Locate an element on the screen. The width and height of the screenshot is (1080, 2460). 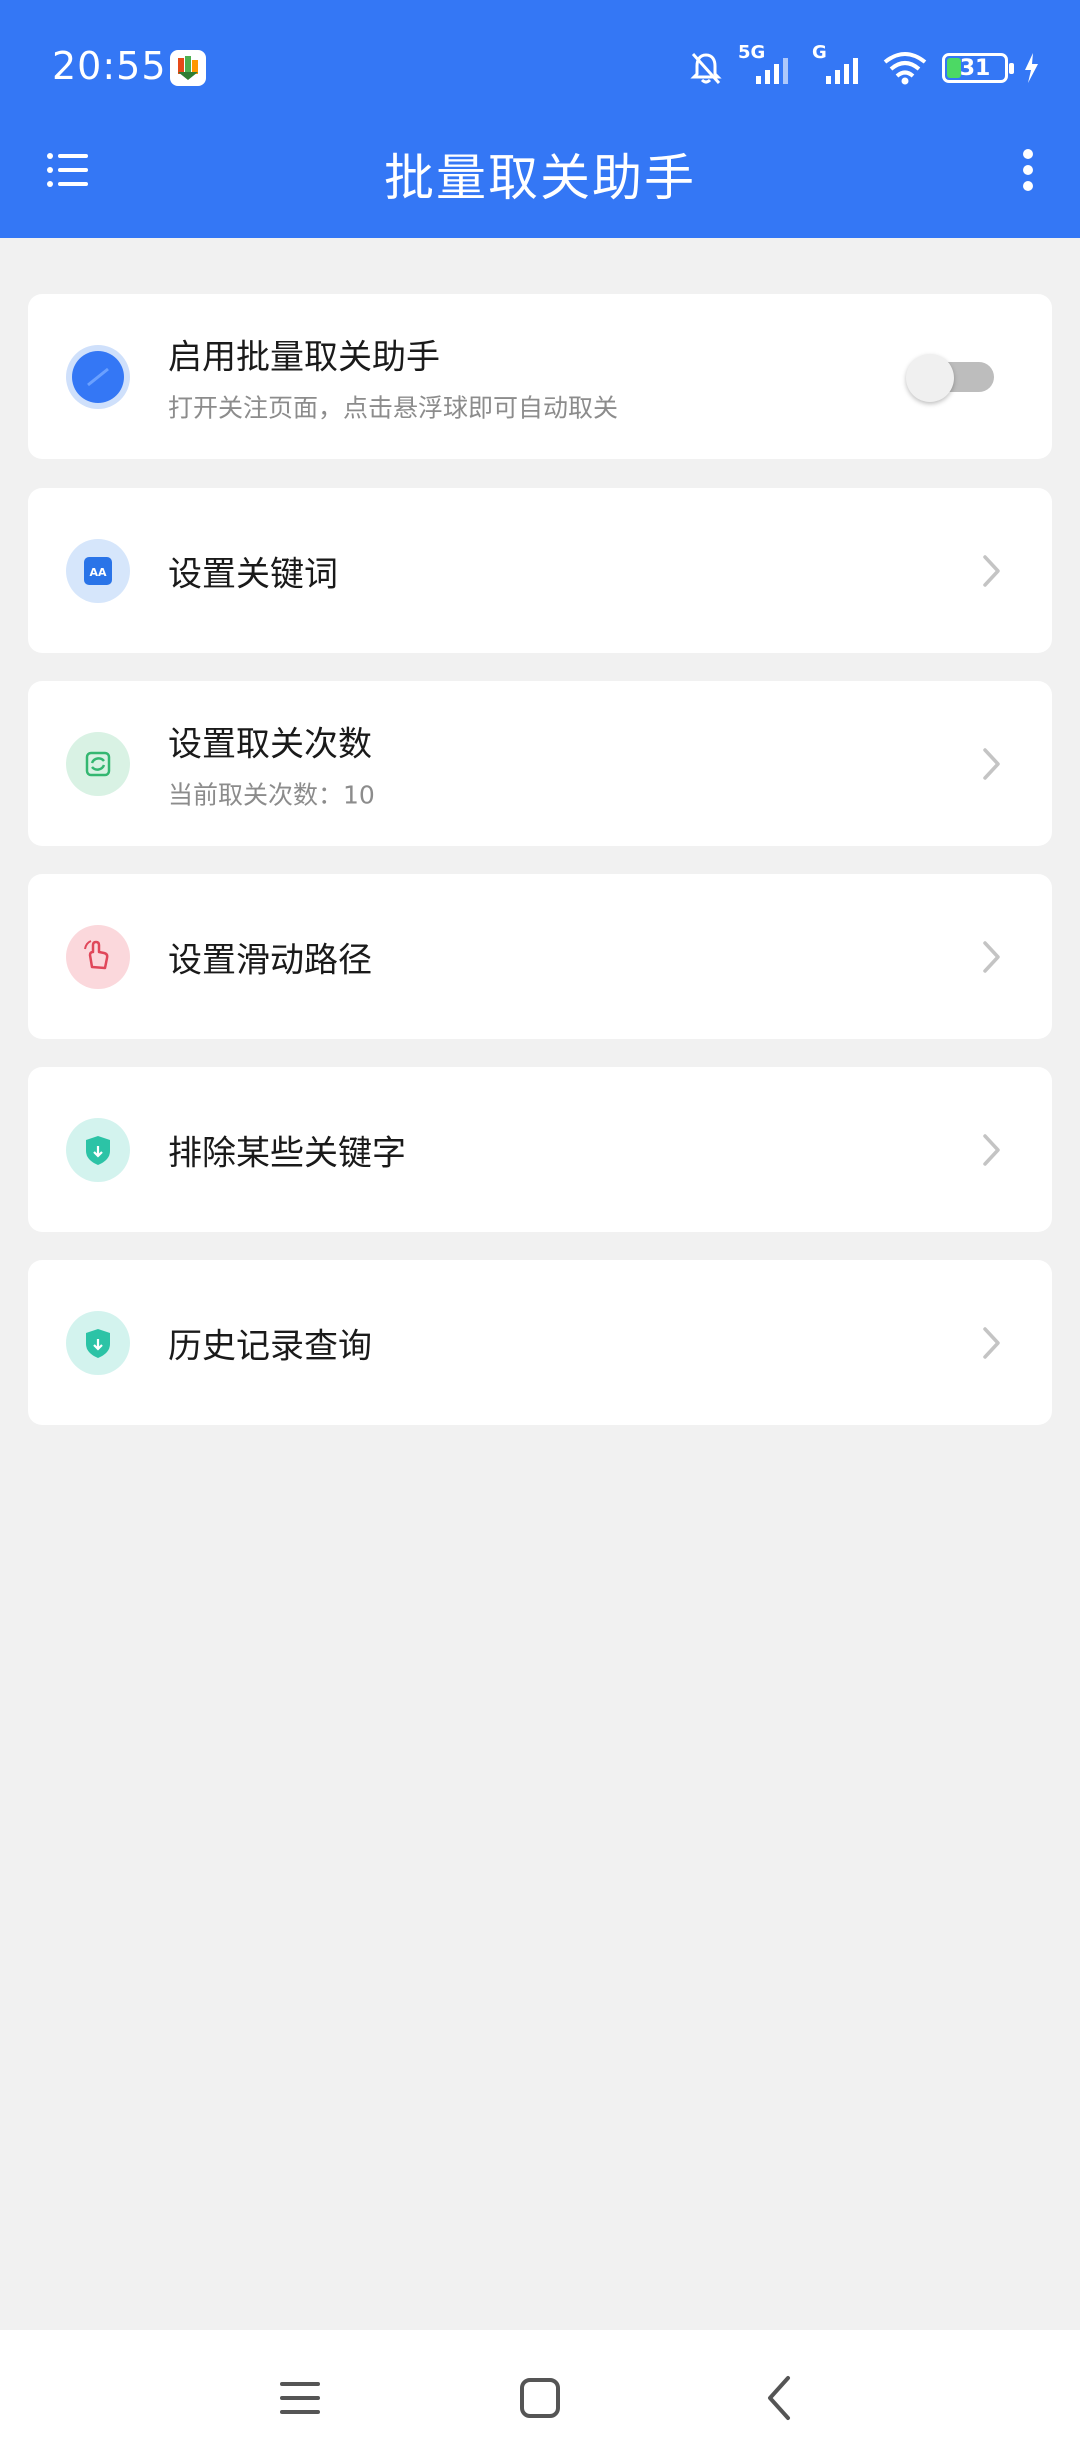
enable-helper-card: 启用批量取关助手 打开关注页面，点击悬浮球即可自动取关 is located at coordinates (540, 376).